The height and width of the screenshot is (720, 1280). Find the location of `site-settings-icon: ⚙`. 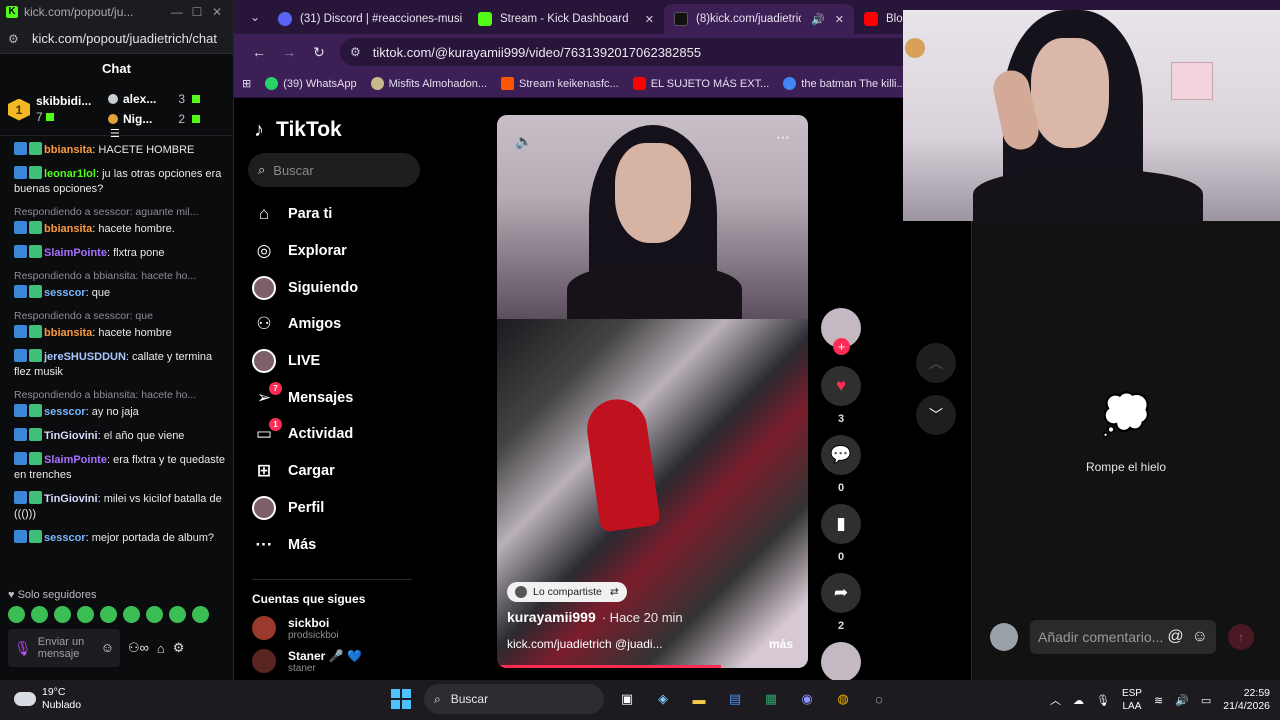

site-settings-icon: ⚙ is located at coordinates (16, 39).